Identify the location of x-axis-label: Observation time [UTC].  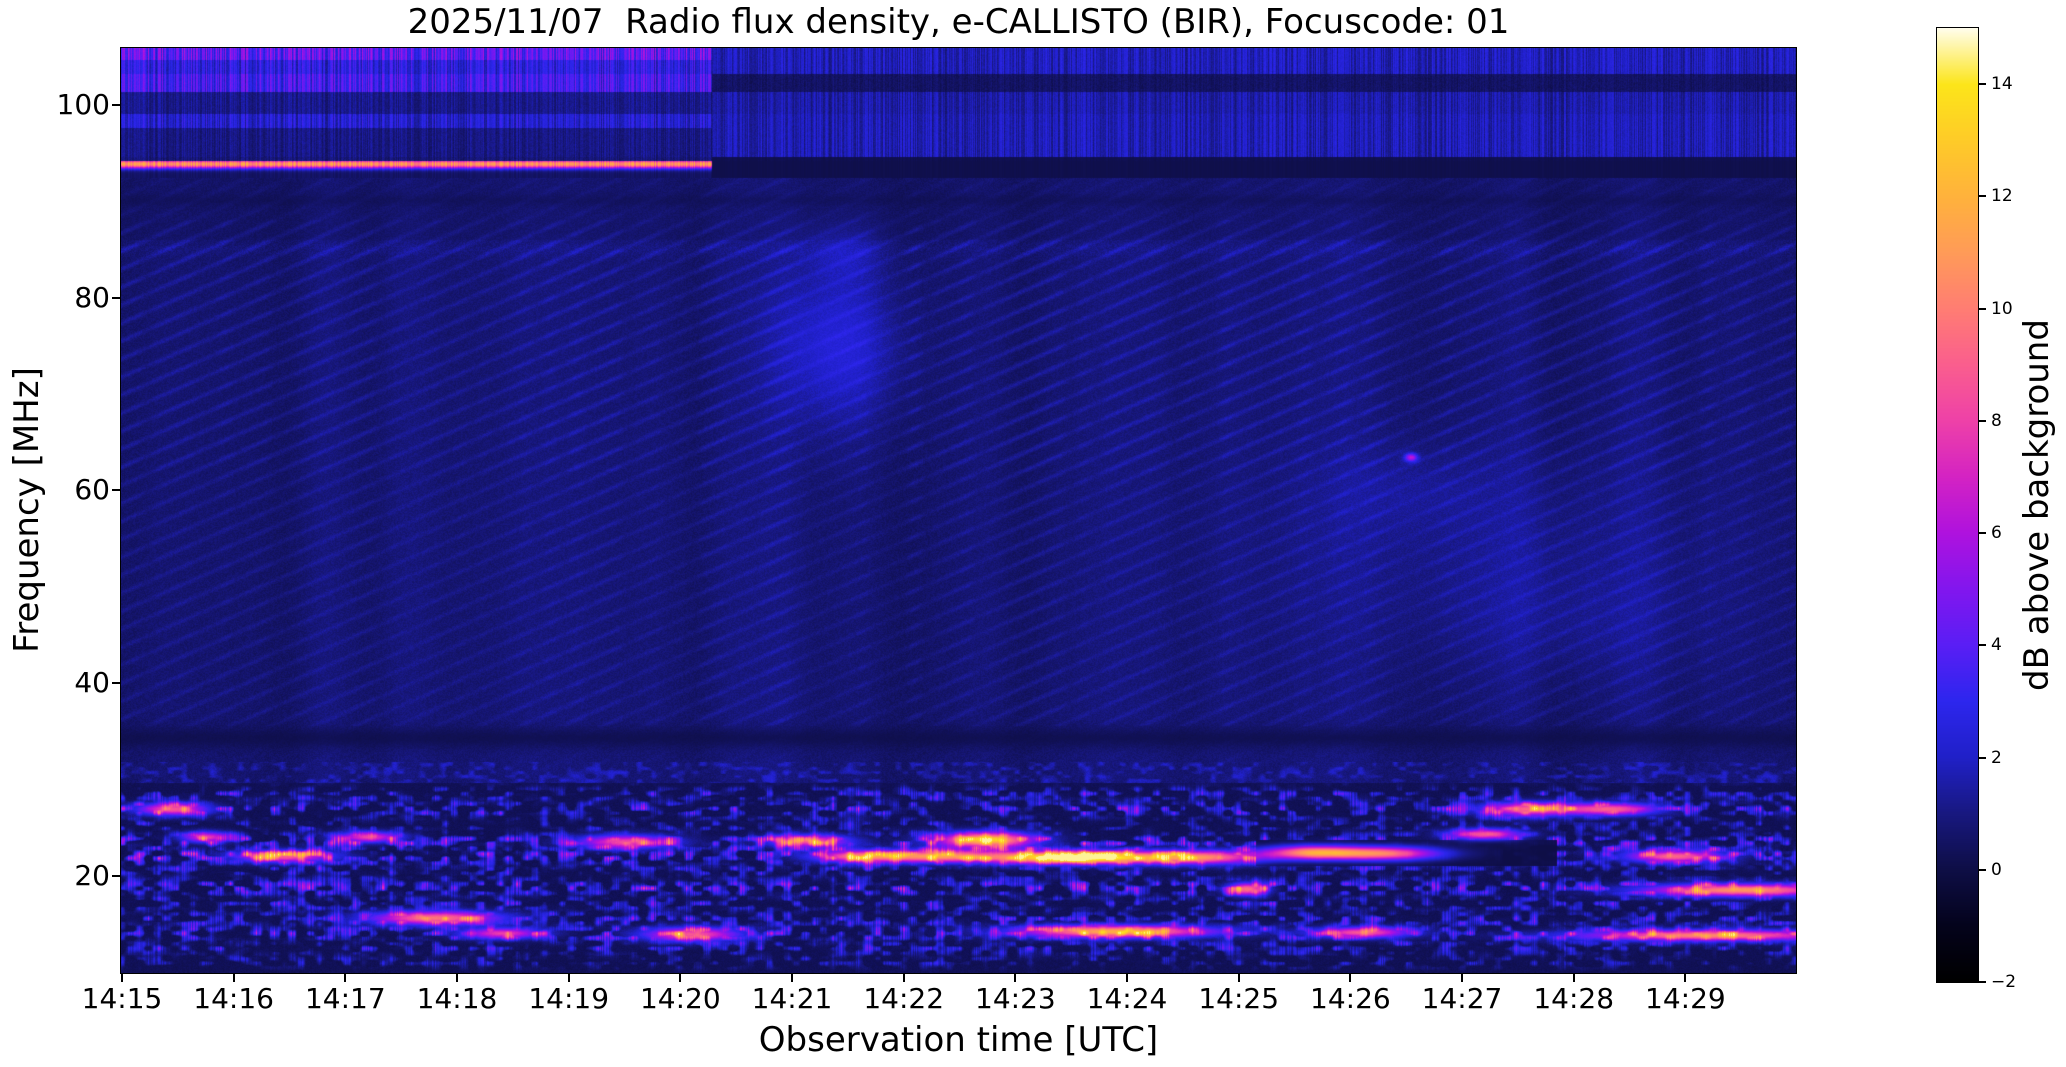
(958, 1040).